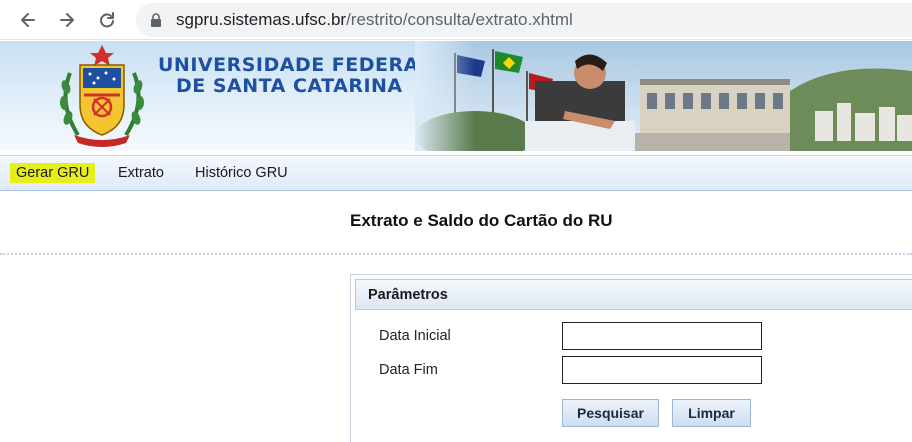  Describe the element at coordinates (28, 20) in the screenshot. I see `back-arrow-icon` at that location.